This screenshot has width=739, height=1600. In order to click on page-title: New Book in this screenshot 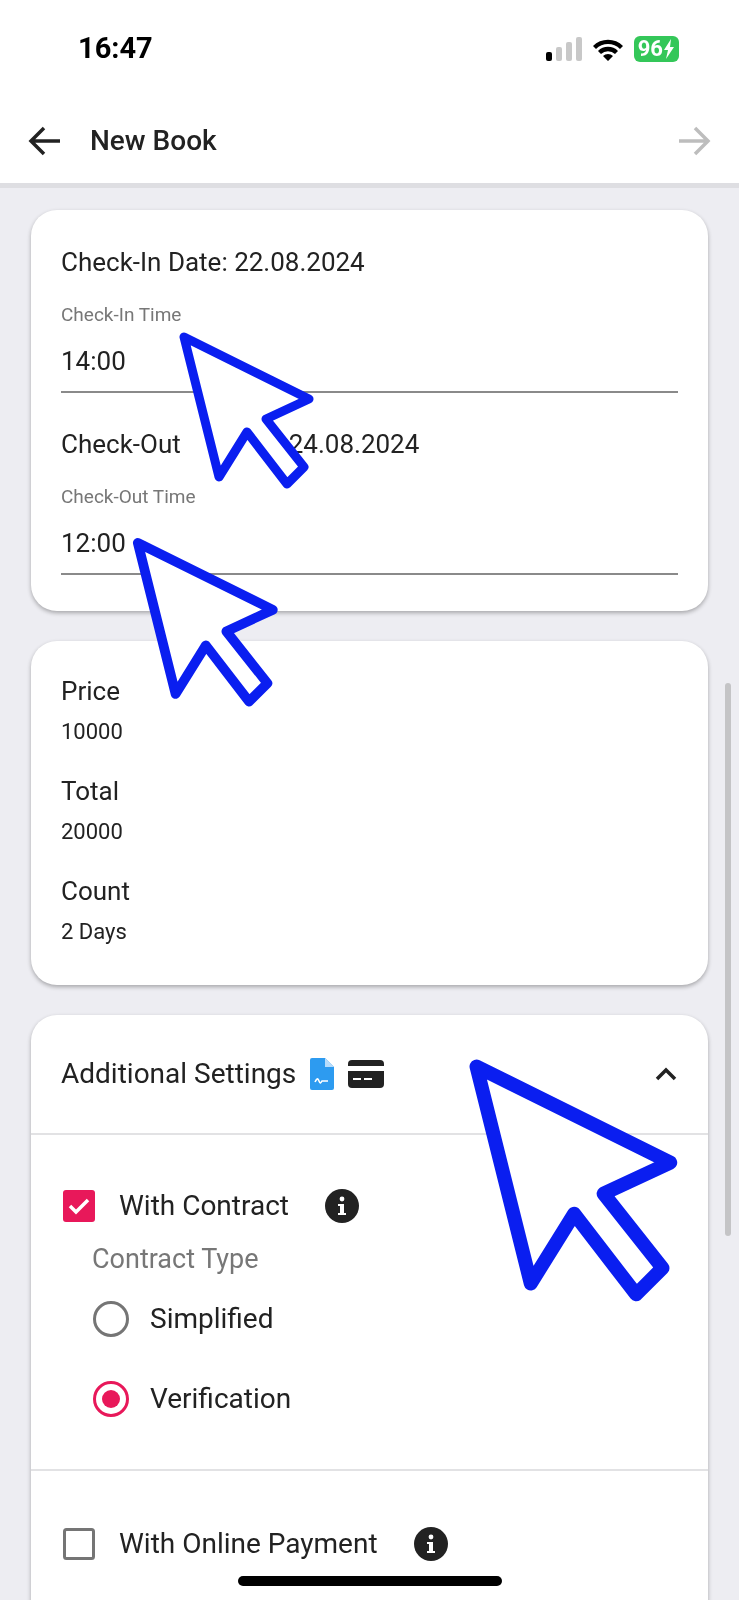, I will do `click(153, 140)`.